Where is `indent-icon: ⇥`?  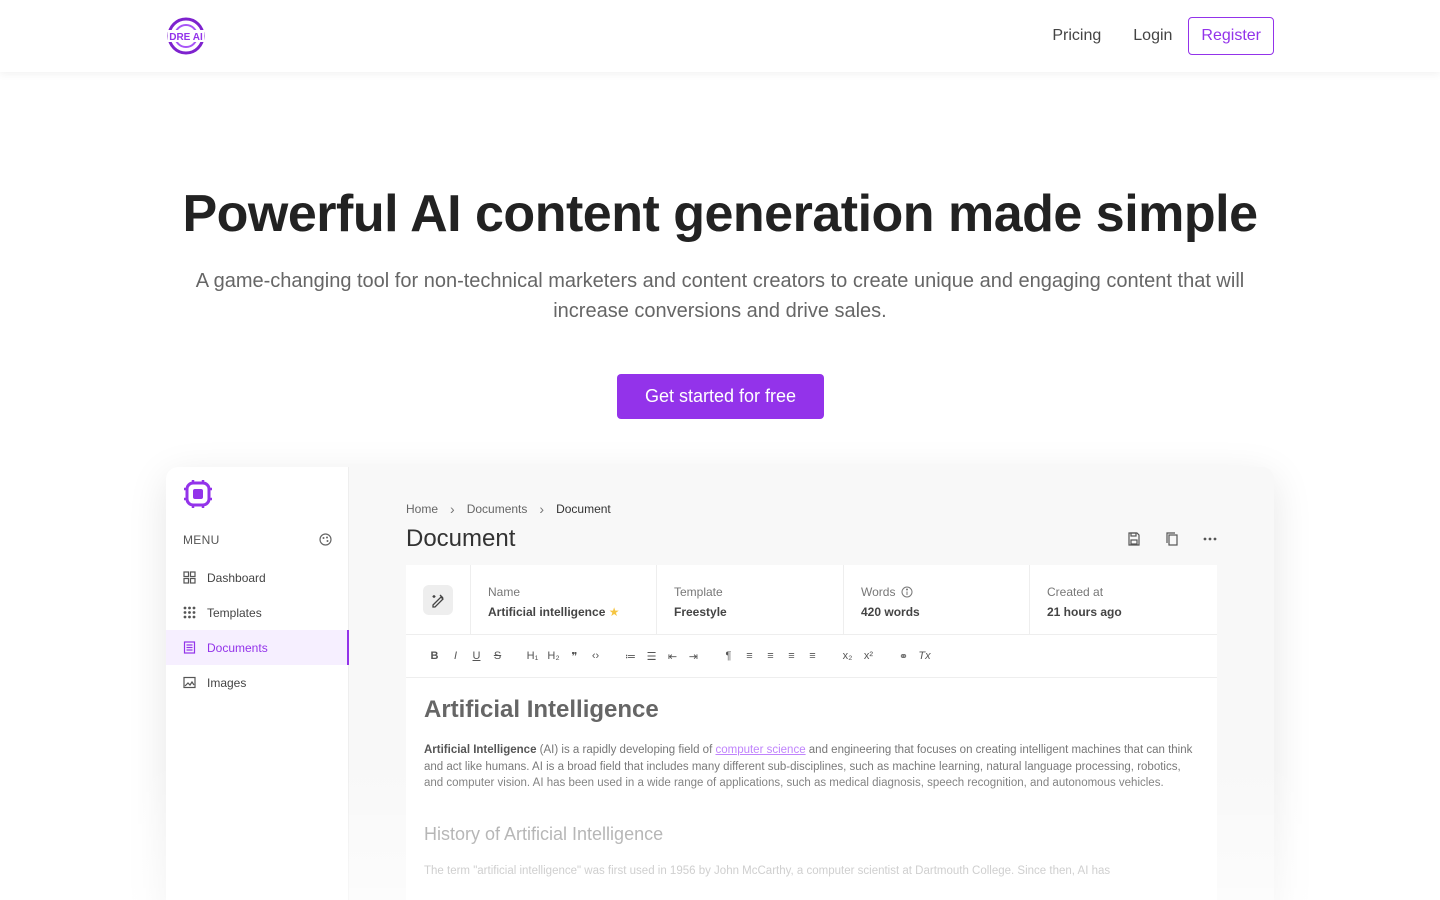 indent-icon: ⇥ is located at coordinates (693, 656).